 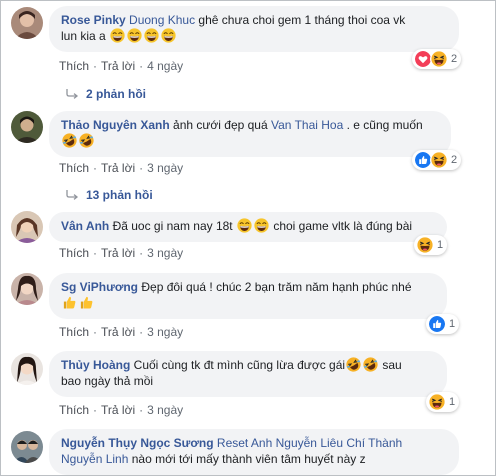 I want to click on timestamp: 4 ngày, so click(x=165, y=66).